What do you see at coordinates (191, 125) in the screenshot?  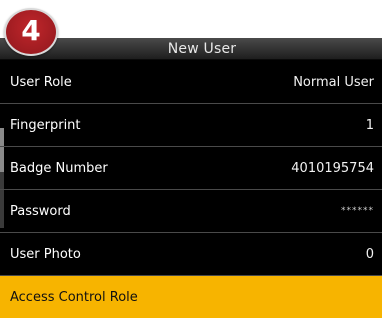 I see `menu-item-fingerprint: Fingerprint 1` at bounding box center [191, 125].